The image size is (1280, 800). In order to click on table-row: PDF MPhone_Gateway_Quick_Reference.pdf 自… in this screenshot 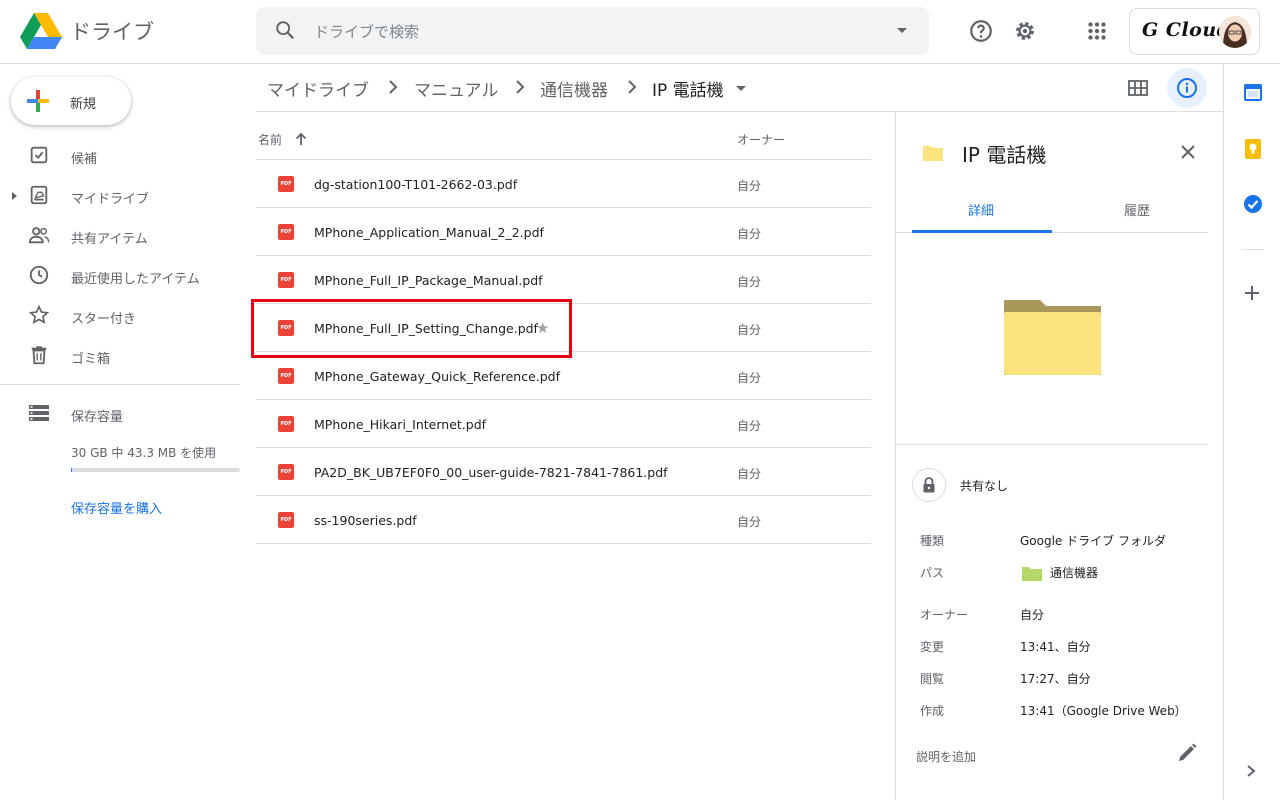, I will do `click(563, 376)`.